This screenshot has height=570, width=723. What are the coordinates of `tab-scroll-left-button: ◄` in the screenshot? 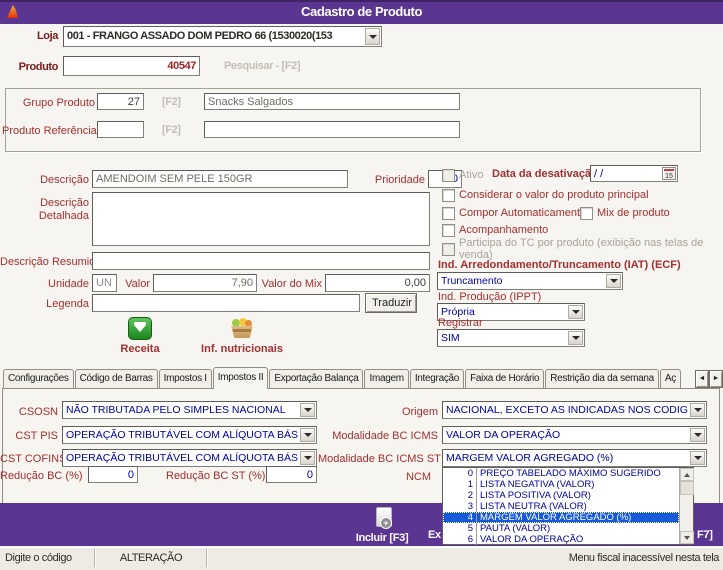 It's located at (702, 379).